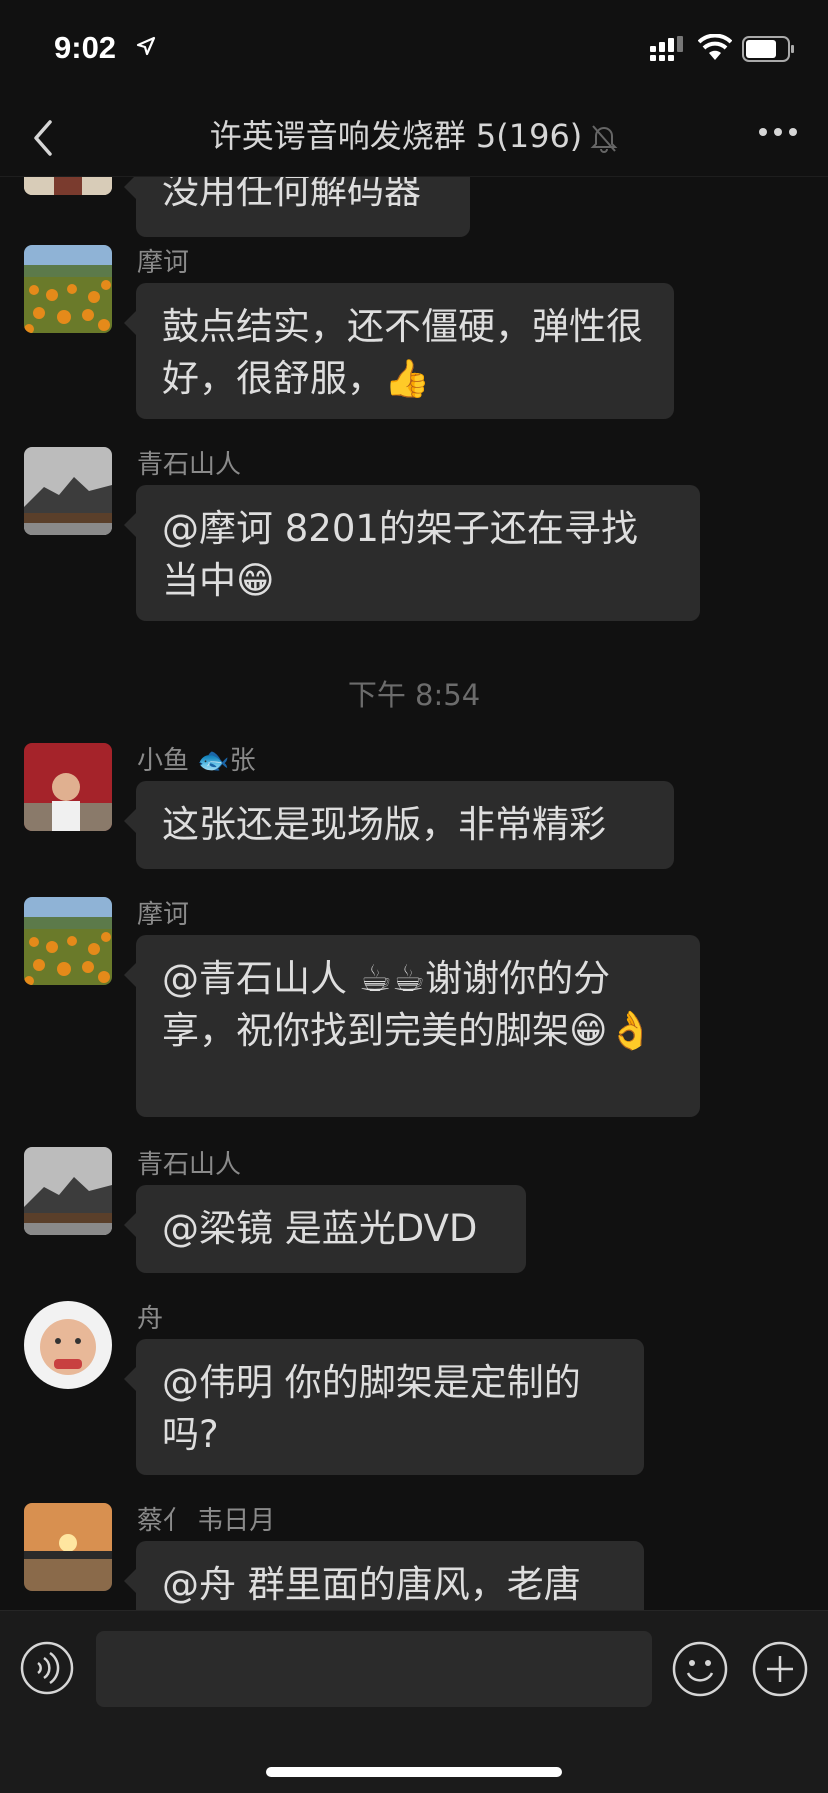 Image resolution: width=828 pixels, height=1793 pixels. I want to click on add-attachment-icon, so click(780, 1669).